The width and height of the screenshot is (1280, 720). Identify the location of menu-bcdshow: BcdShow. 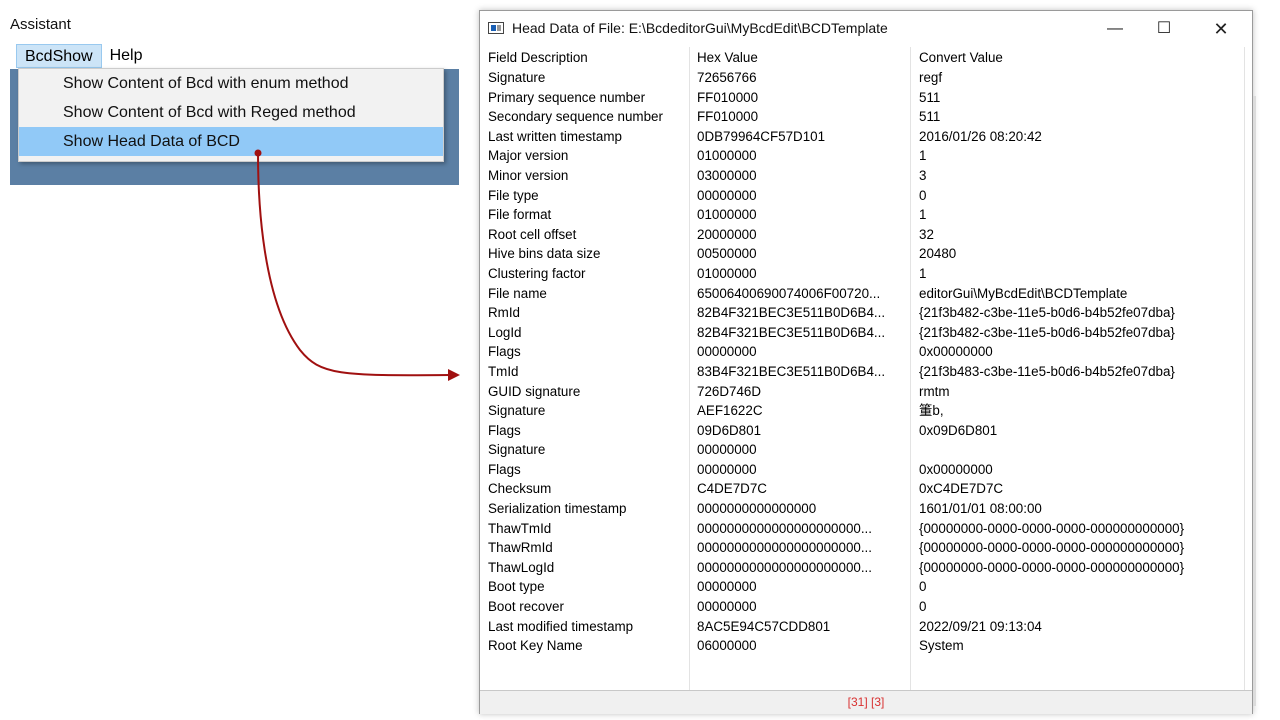
(59, 56).